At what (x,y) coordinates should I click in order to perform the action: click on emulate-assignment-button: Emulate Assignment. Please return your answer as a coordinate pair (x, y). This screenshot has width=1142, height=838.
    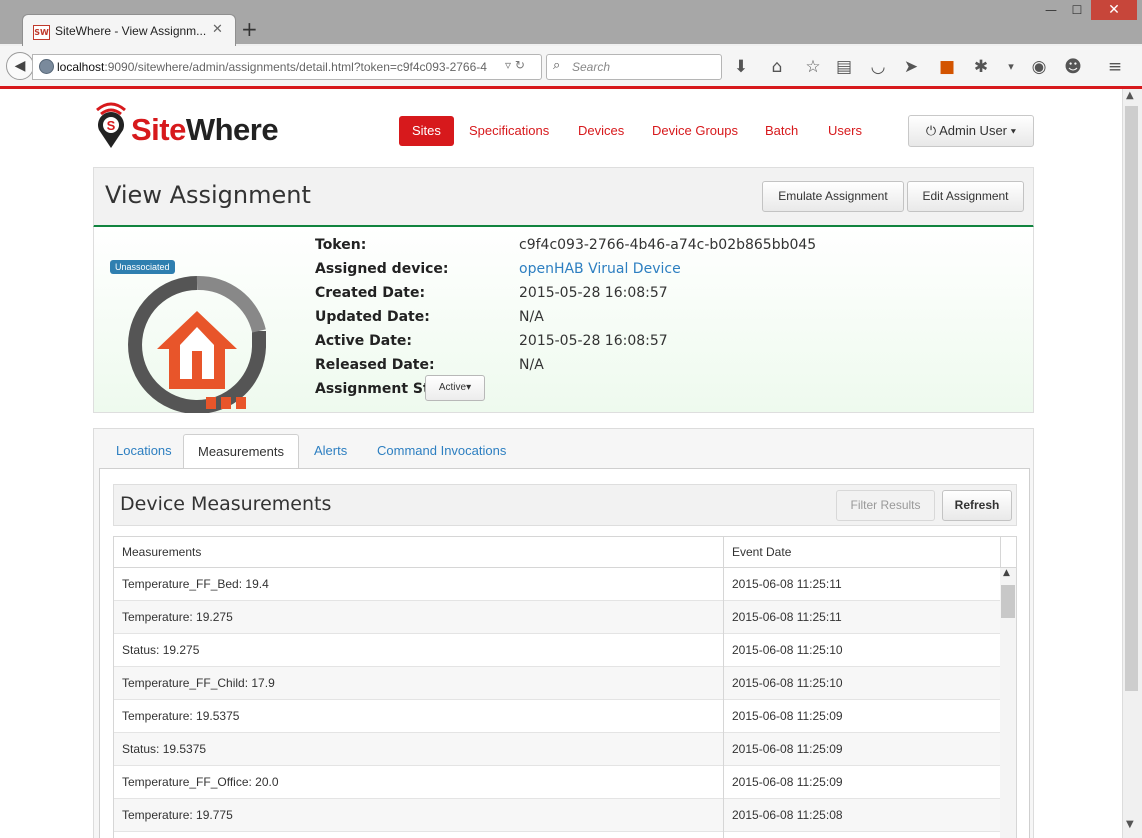
    Looking at the image, I should click on (833, 196).